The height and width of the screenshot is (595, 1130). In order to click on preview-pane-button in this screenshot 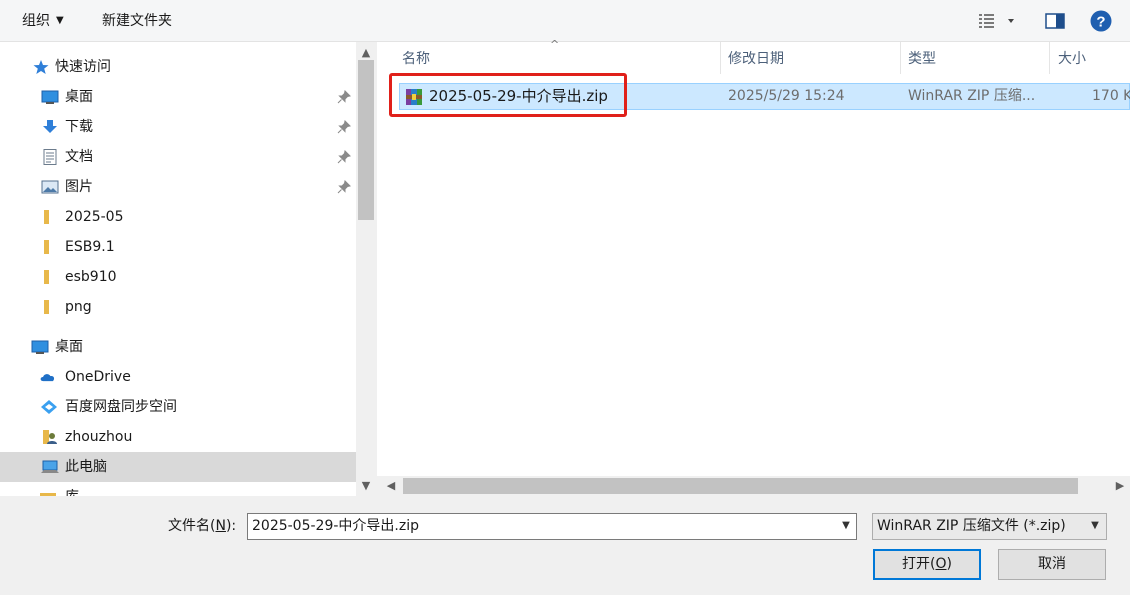, I will do `click(1055, 21)`.